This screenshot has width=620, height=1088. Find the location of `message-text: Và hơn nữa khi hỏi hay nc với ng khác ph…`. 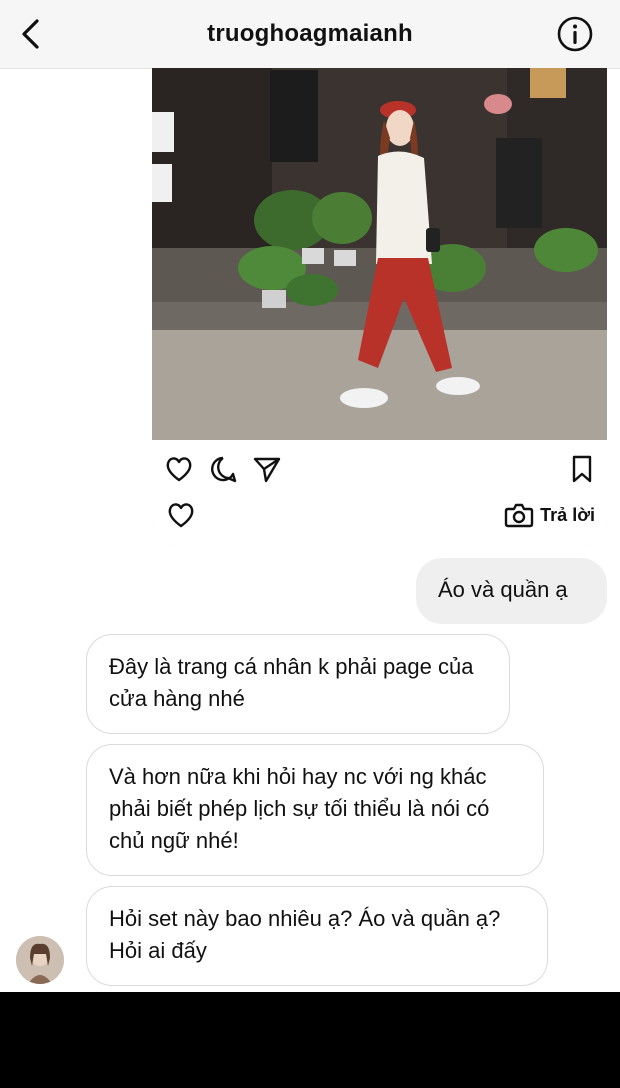

message-text: Và hơn nữa khi hỏi hay nc với ng khác ph… is located at coordinates (299, 808).